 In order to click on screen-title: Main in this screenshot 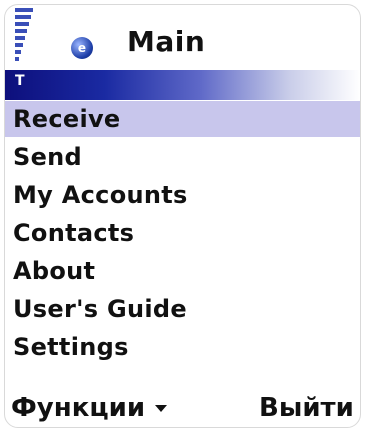, I will do `click(166, 41)`.